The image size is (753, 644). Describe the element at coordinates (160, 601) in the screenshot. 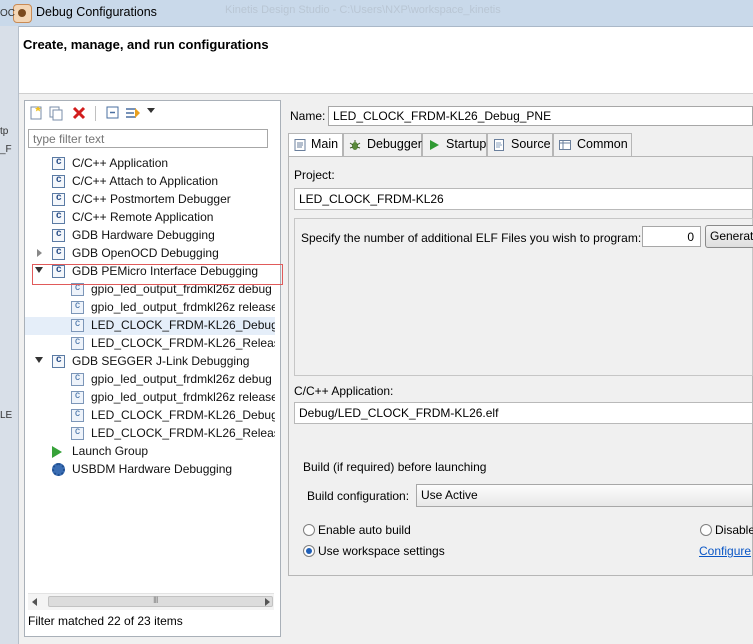

I see `scrollbar-thumb: III` at that location.